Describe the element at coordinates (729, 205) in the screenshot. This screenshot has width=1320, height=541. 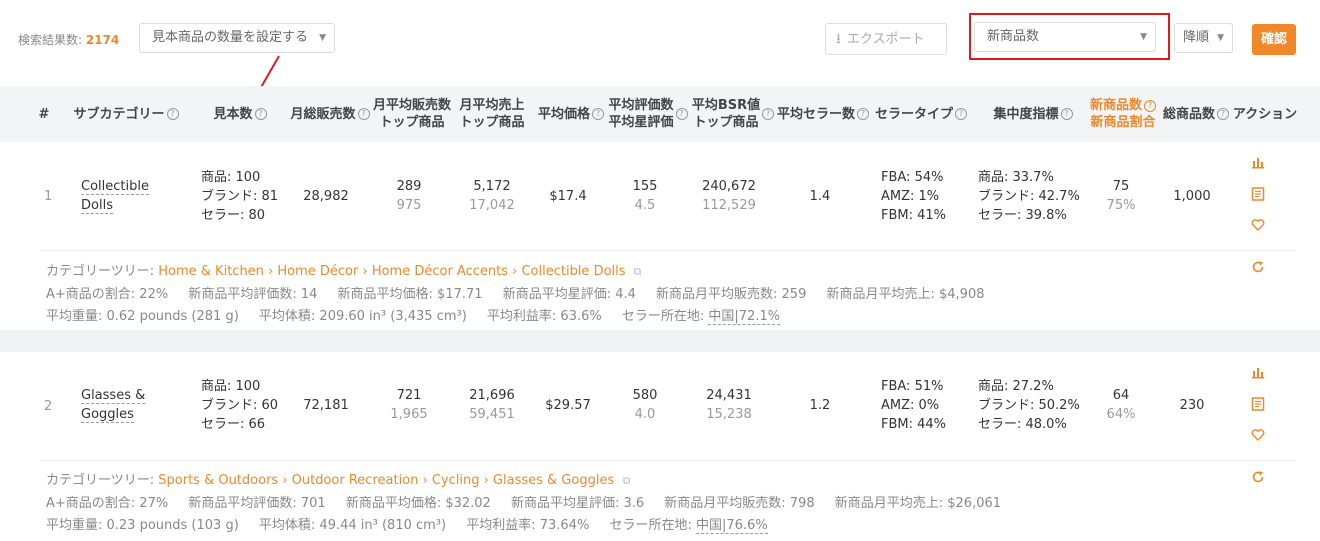
I see `bsr-top: 112,529` at that location.